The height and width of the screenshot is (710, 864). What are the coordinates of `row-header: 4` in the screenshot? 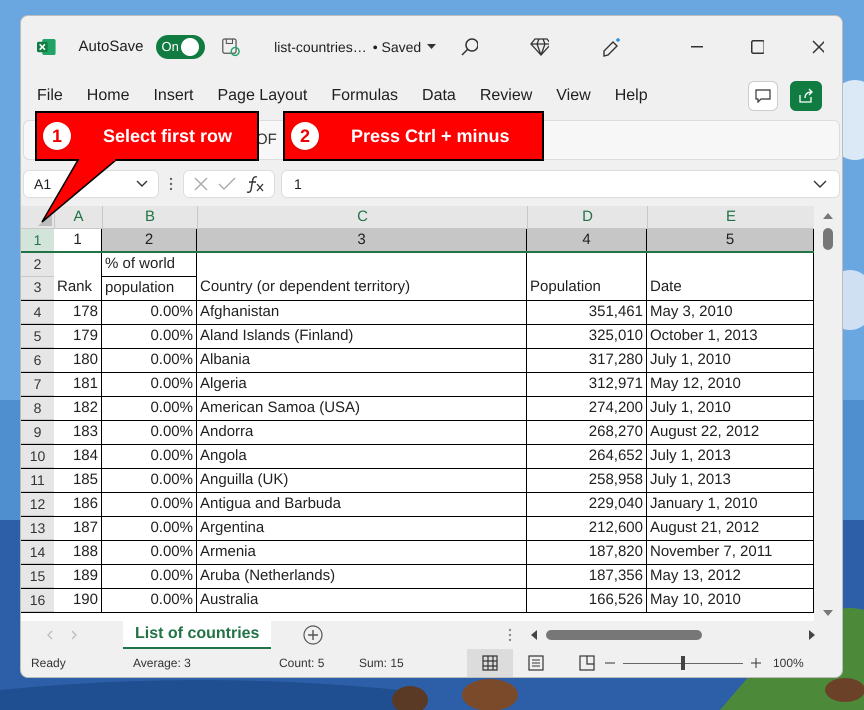 It's located at (37, 312).